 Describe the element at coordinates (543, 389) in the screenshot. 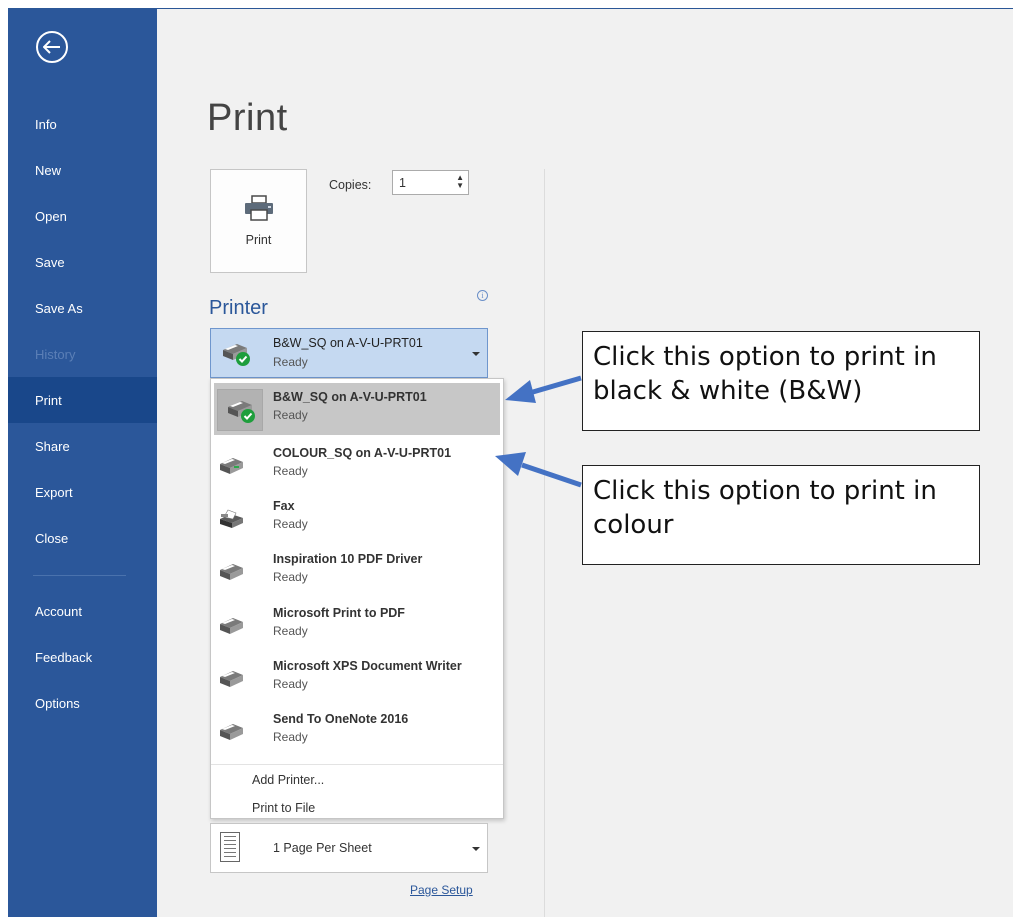

I see `arrow-to-bw-option` at that location.